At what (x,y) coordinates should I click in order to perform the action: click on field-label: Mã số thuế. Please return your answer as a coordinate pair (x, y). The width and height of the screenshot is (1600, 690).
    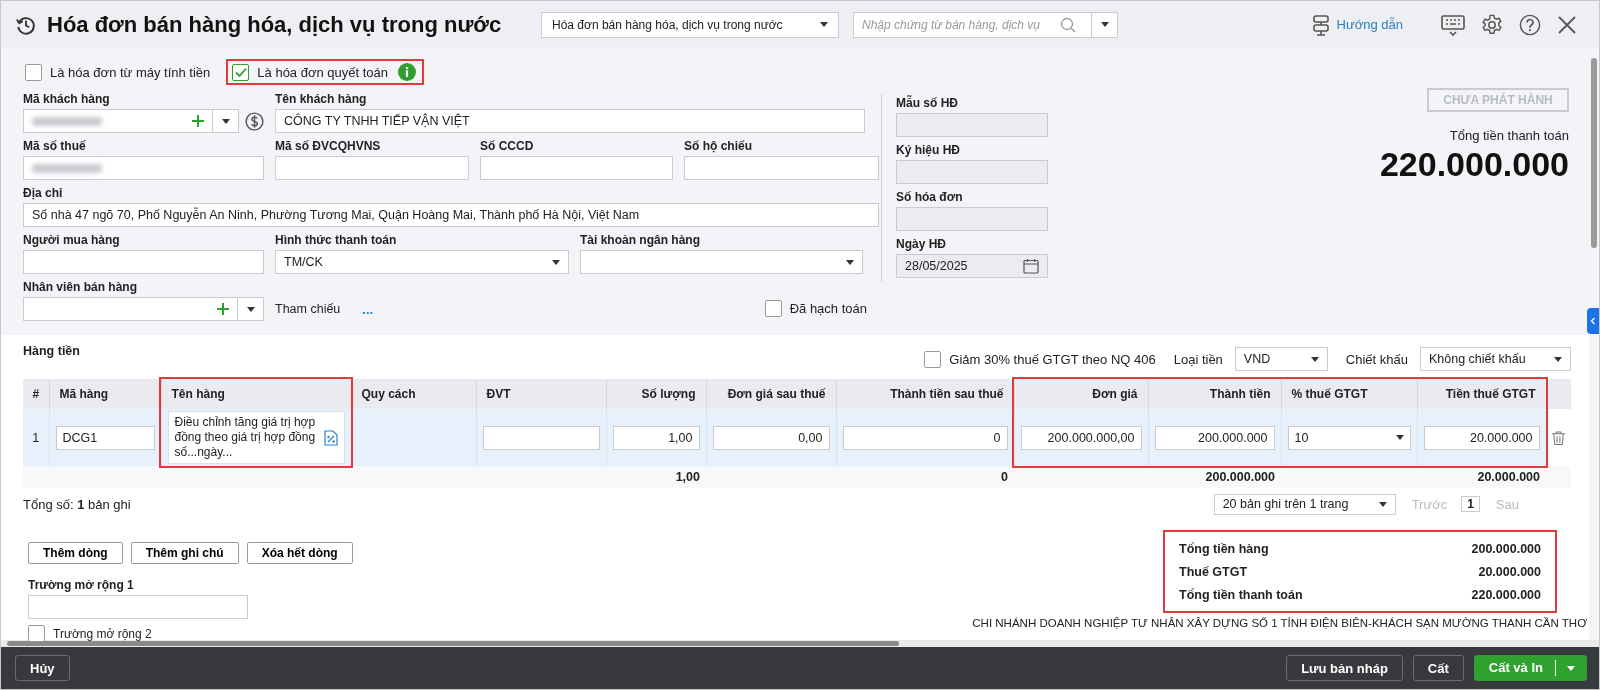
    Looking at the image, I should click on (55, 146).